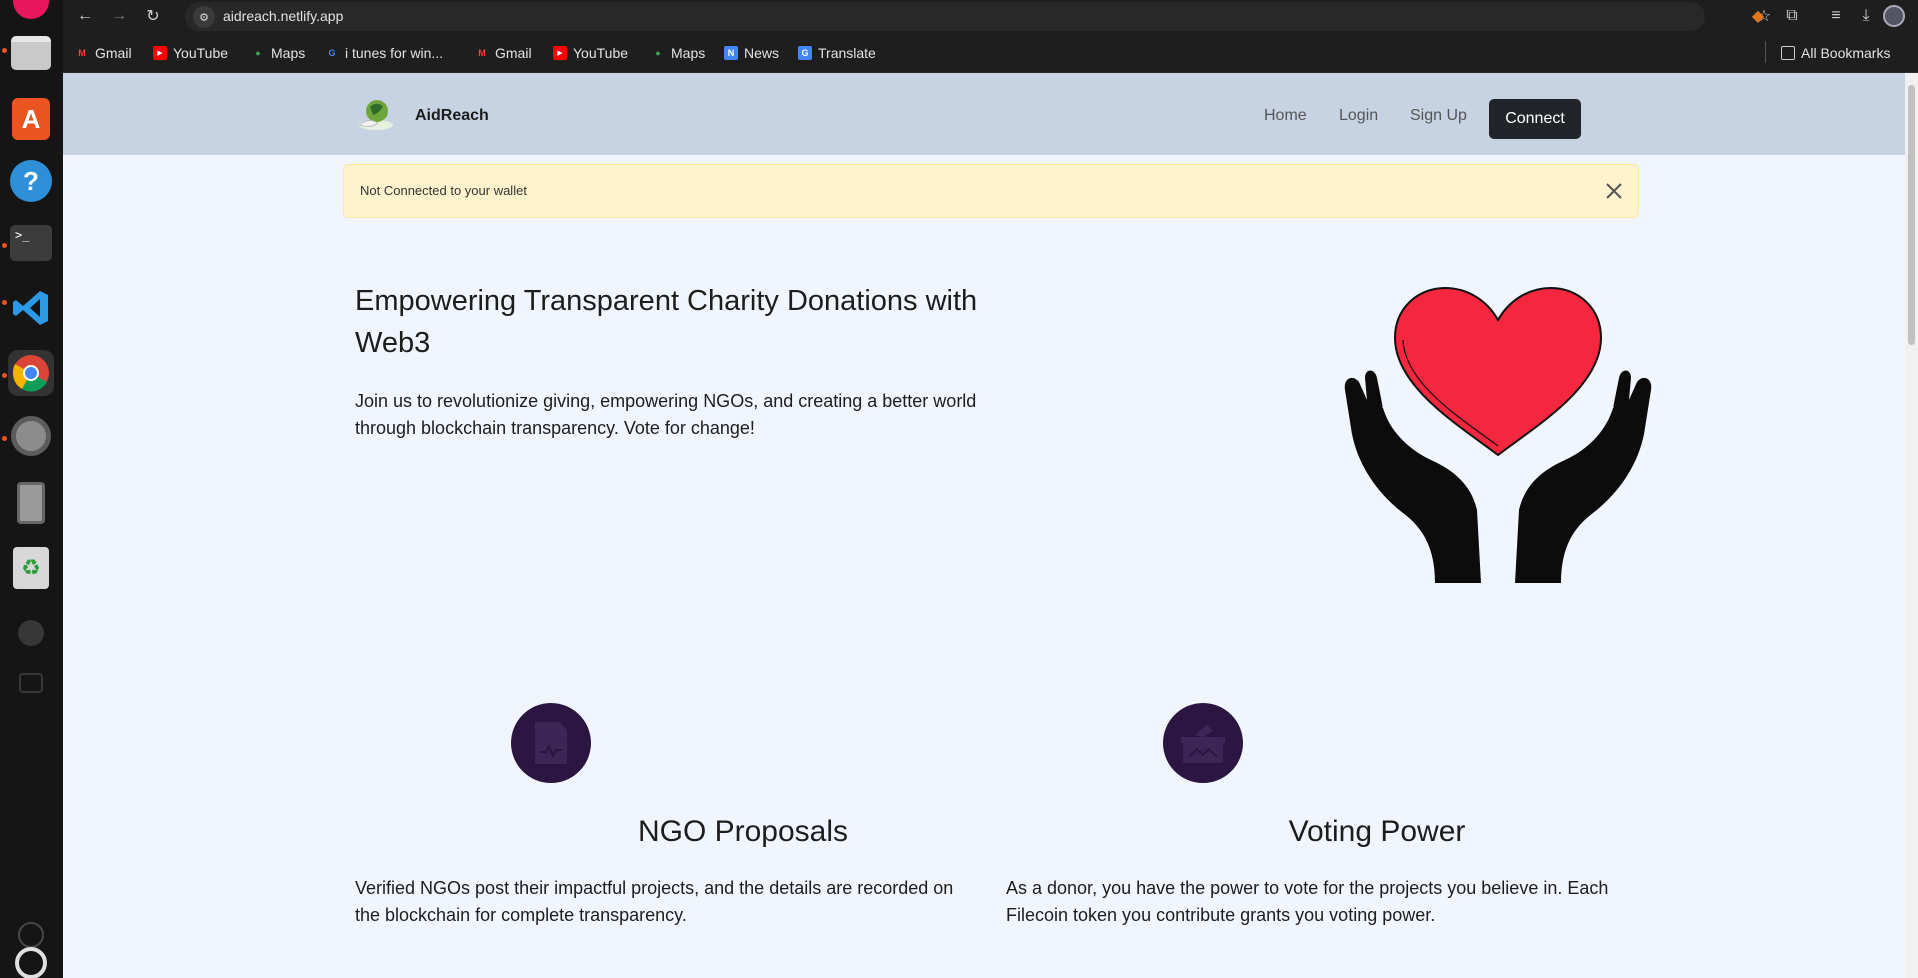 This screenshot has height=978, width=1918. What do you see at coordinates (443, 190) in the screenshot?
I see `alert-message: Not Connected to your wallet` at bounding box center [443, 190].